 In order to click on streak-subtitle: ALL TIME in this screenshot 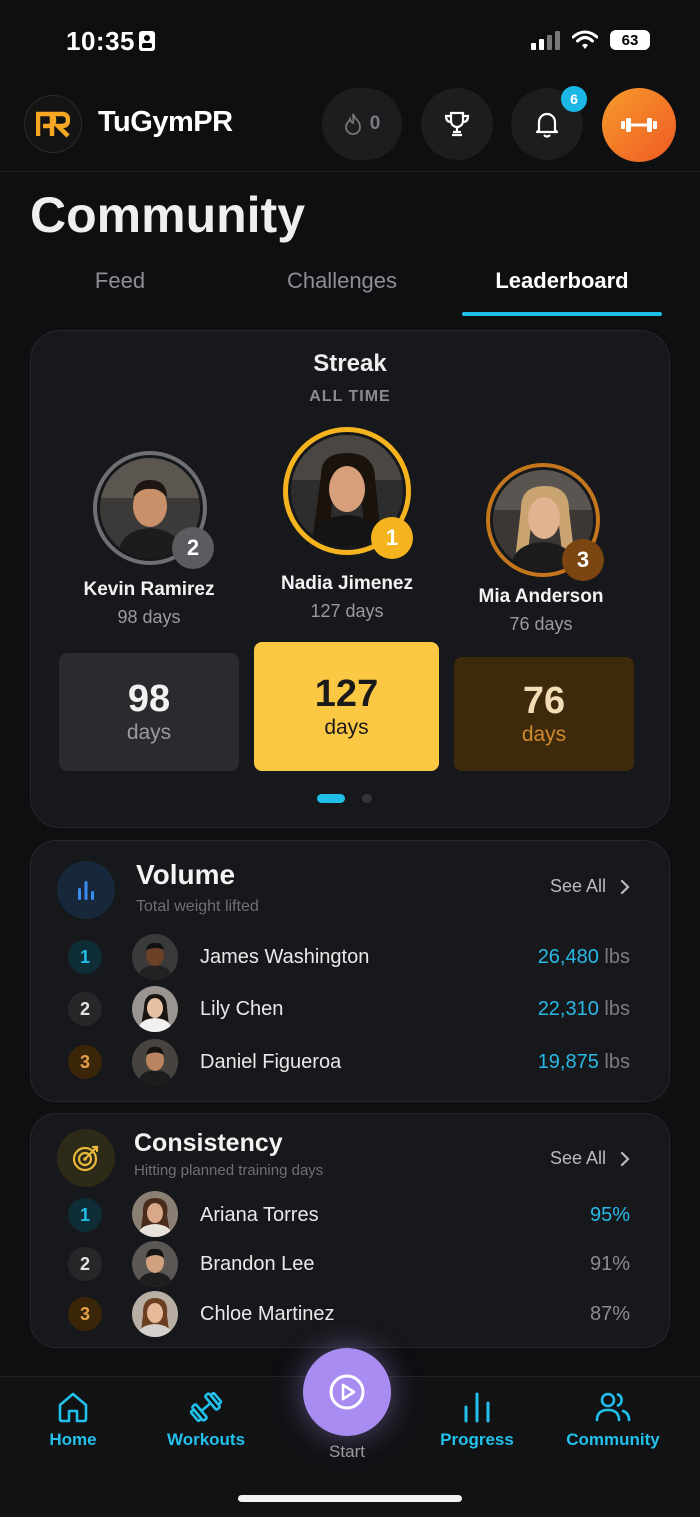, I will do `click(350, 396)`.